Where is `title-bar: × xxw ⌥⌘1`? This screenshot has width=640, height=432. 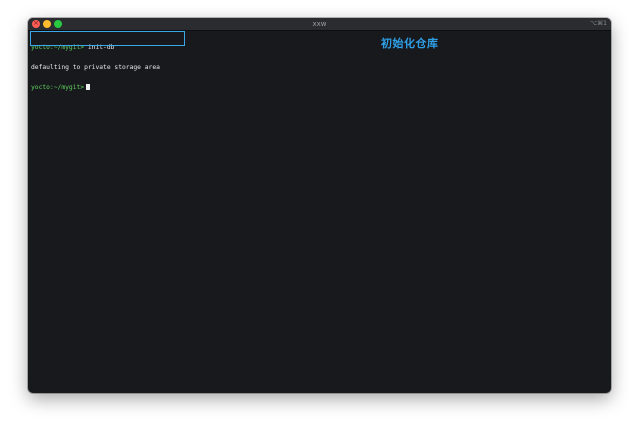
title-bar: × xxw ⌥⌘1 is located at coordinates (319, 24).